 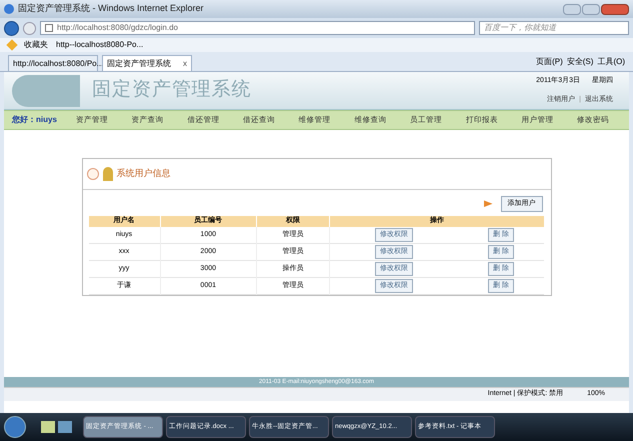 What do you see at coordinates (29, 28) in the screenshot?
I see `forward-button` at bounding box center [29, 28].